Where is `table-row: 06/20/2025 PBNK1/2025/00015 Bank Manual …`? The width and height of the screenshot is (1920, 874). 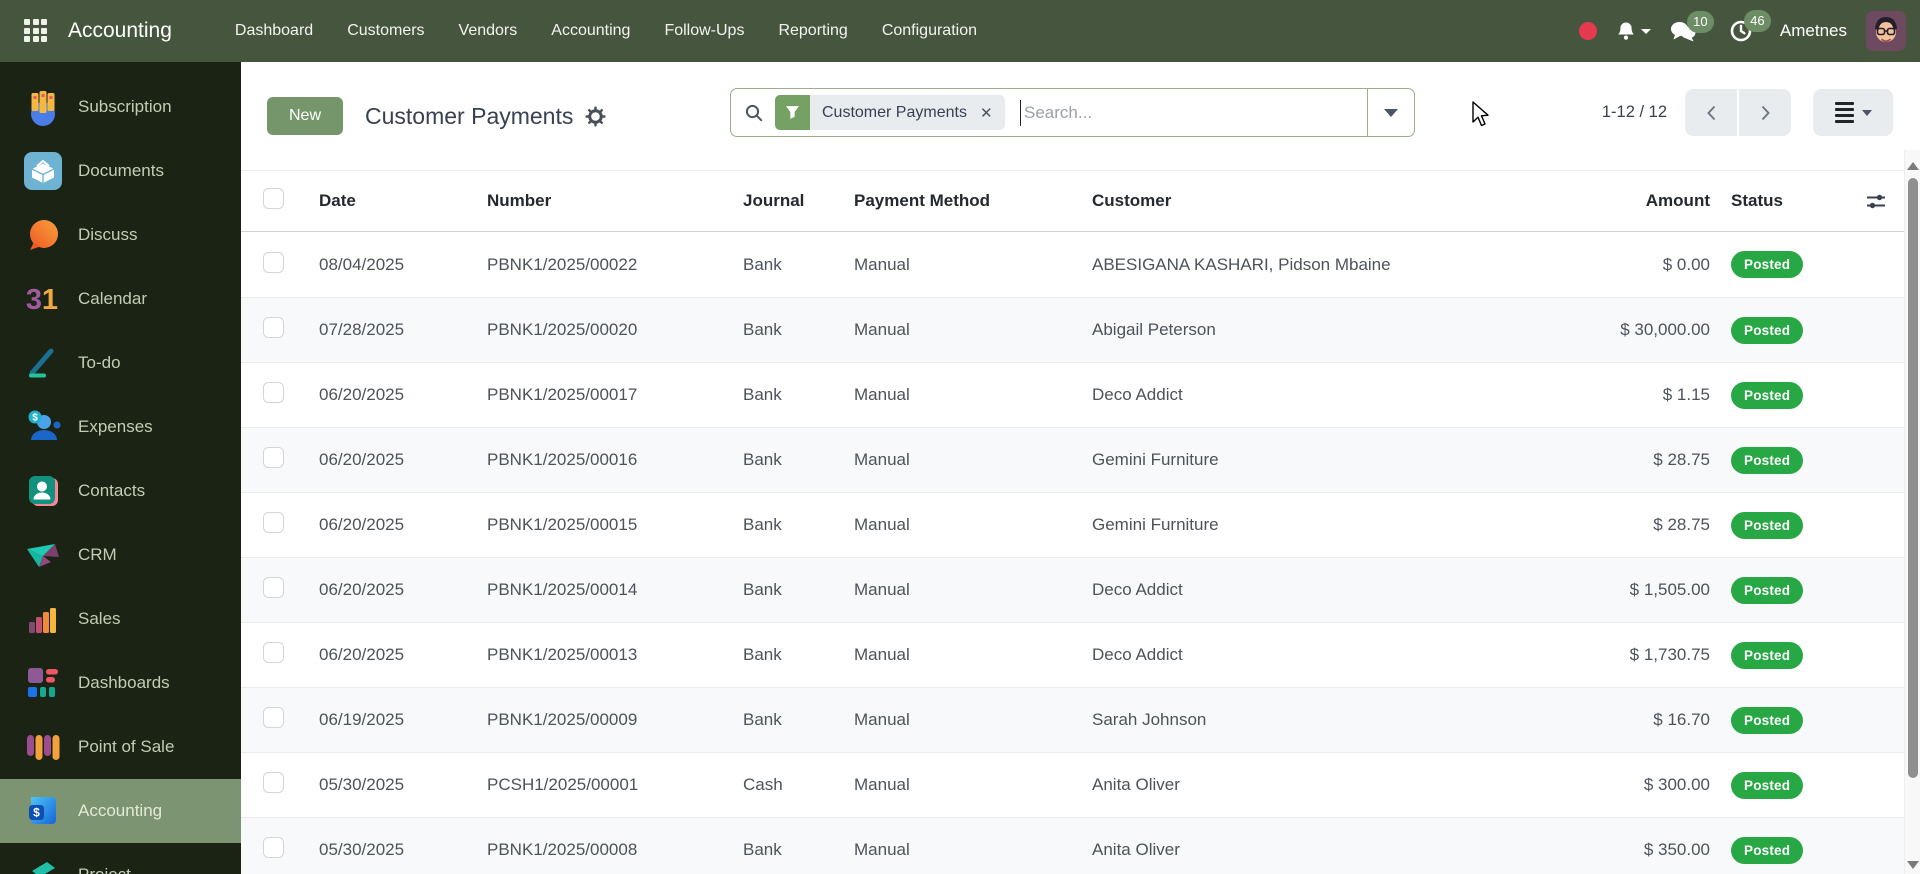 table-row: 06/20/2025 PBNK1/2025/00015 Bank Manual … is located at coordinates (1072, 524).